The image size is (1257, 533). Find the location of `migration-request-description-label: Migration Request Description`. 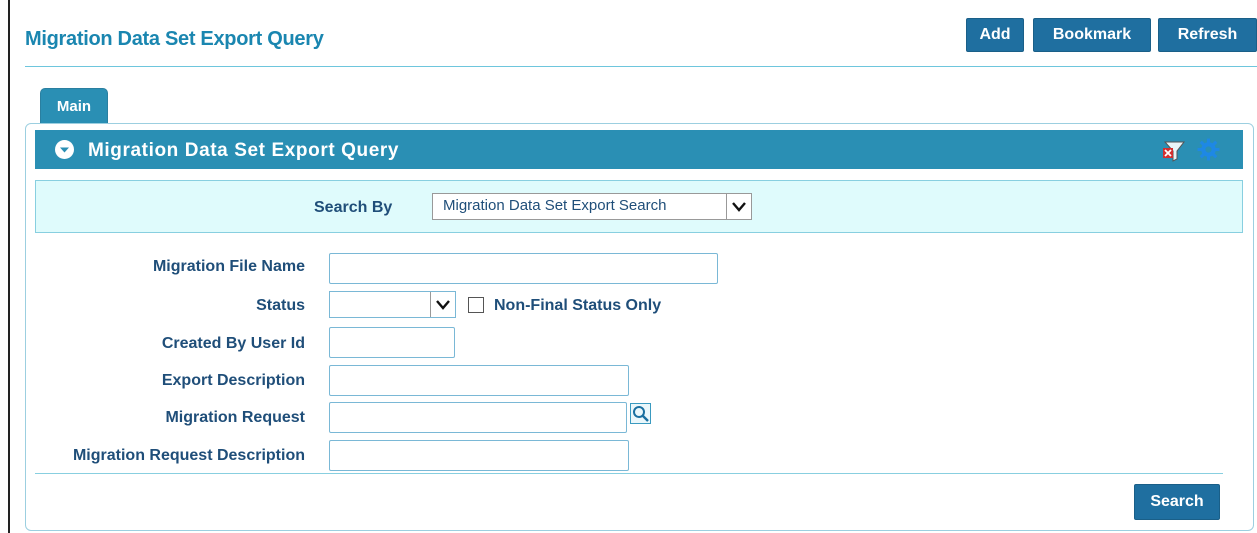

migration-request-description-label: Migration Request Description is located at coordinates (188, 455).